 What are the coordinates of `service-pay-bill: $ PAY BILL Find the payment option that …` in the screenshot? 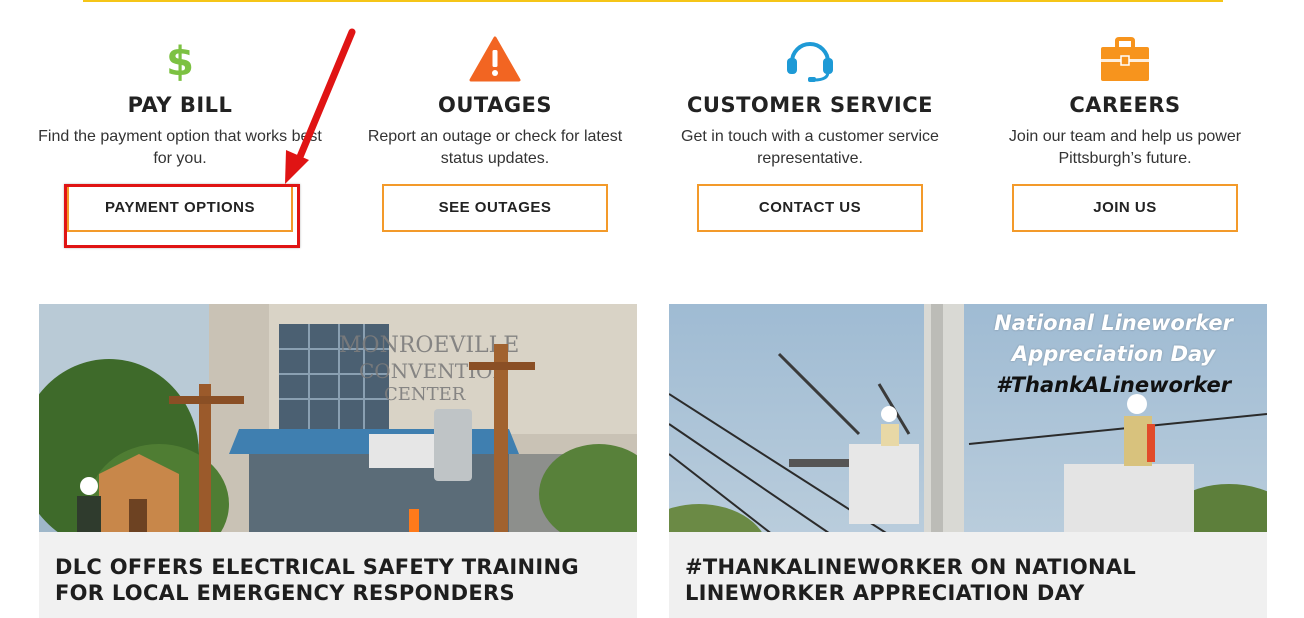 It's located at (180, 131).